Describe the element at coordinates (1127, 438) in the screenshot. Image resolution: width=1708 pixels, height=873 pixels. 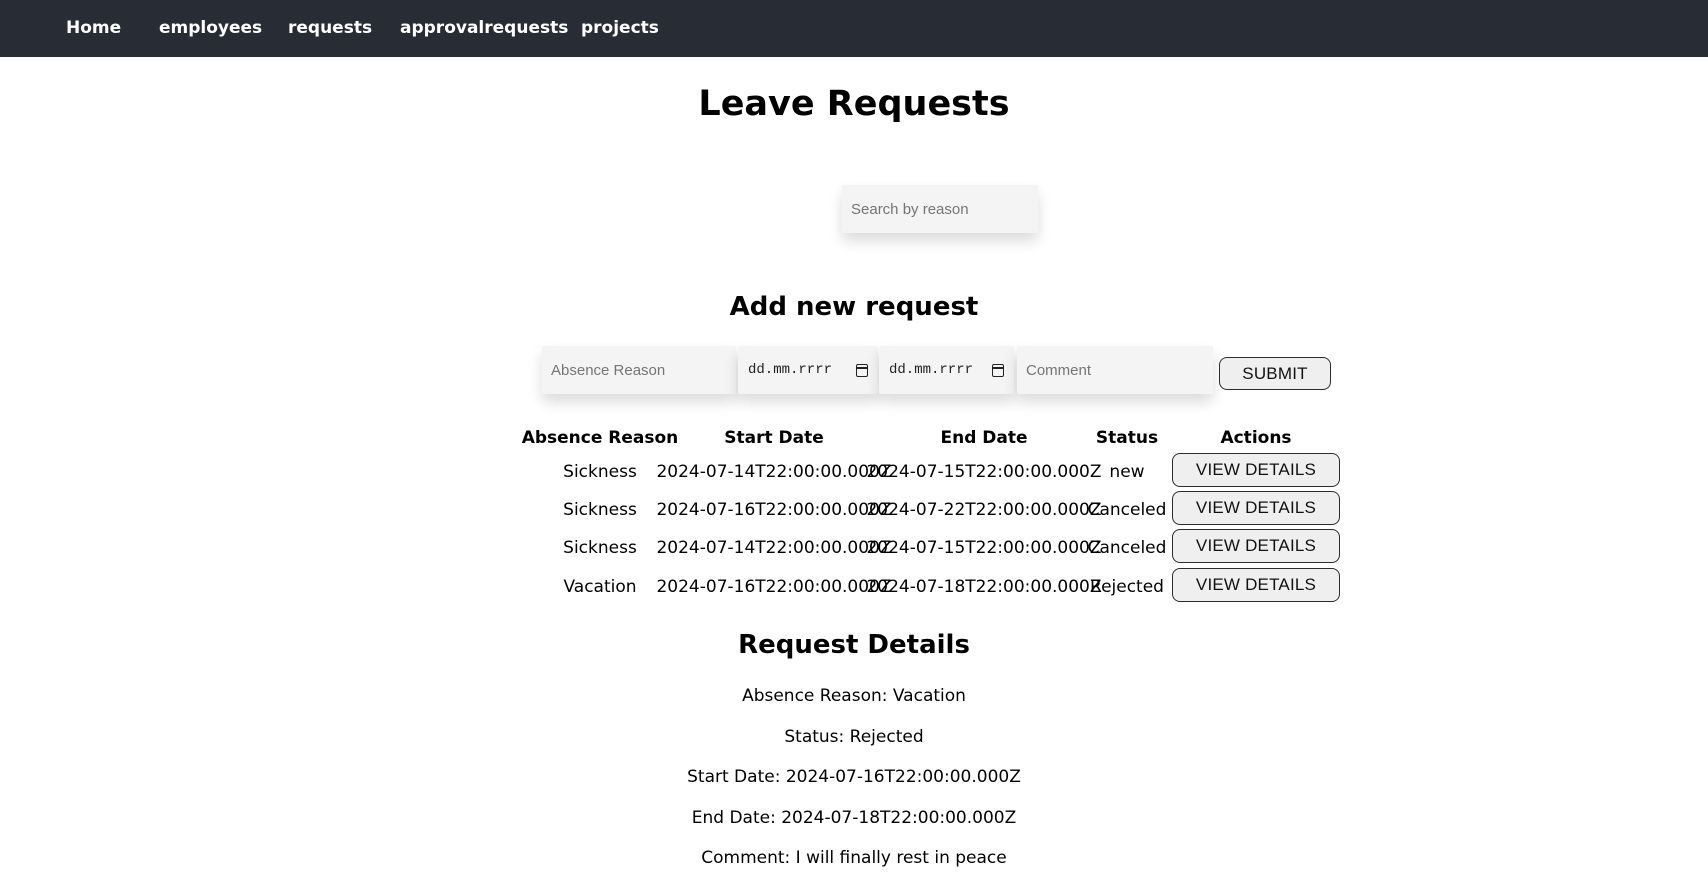
I see `column-header-status: Status` at that location.